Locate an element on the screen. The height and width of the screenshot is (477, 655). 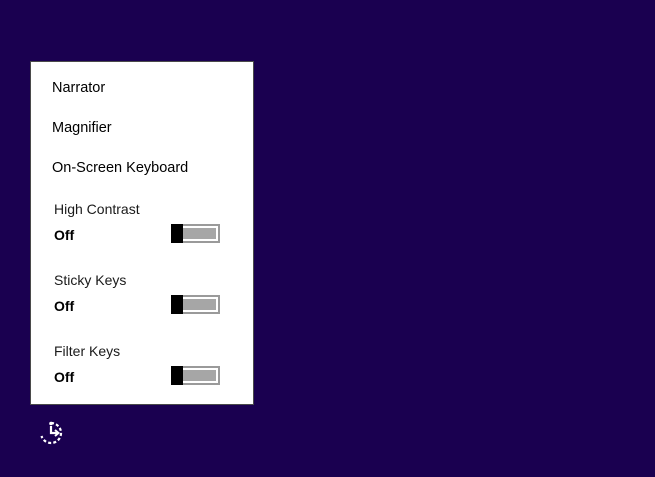
ease-of-access-icon is located at coordinates (51, 433).